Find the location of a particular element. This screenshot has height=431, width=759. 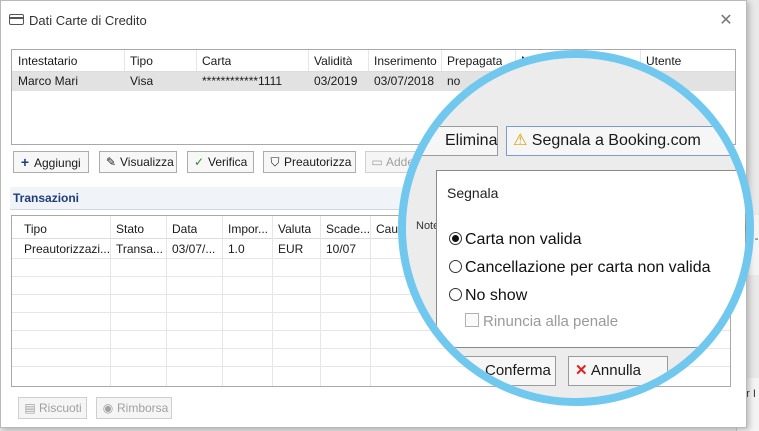

radio-checked-icon is located at coordinates (455, 238).